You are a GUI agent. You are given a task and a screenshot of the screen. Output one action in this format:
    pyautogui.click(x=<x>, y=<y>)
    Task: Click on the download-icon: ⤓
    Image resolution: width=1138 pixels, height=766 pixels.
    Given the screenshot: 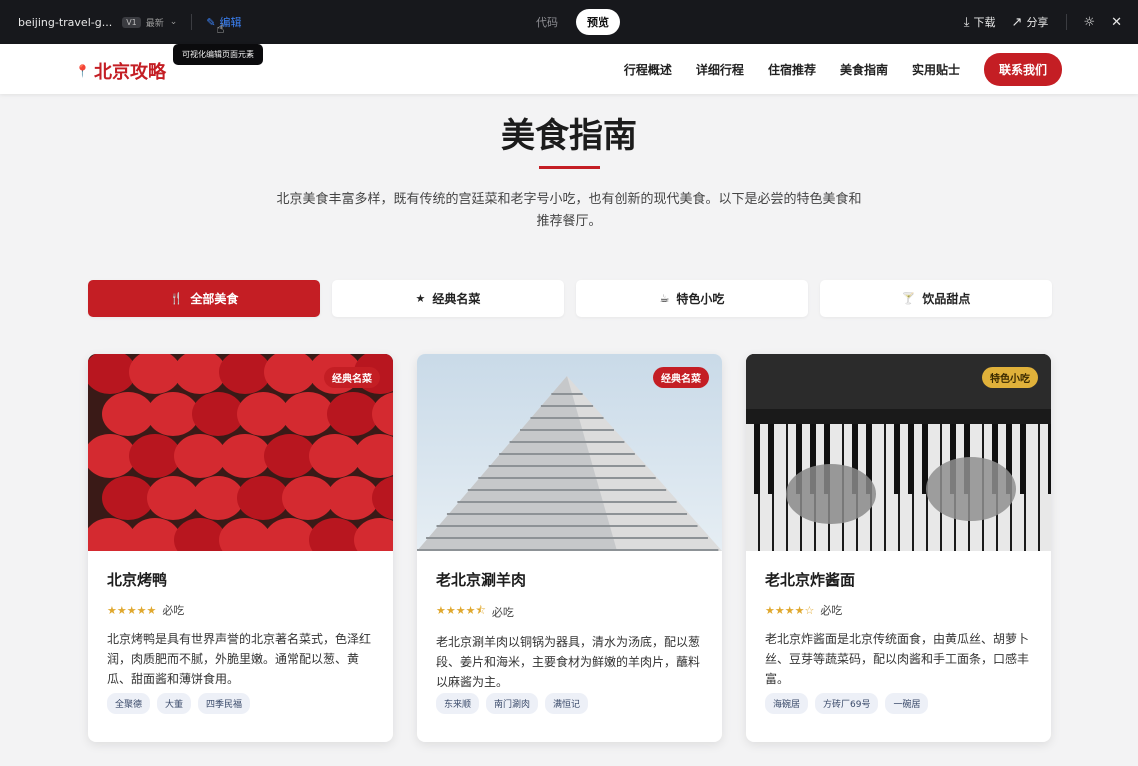 What is the action you would take?
    pyautogui.click(x=966, y=22)
    